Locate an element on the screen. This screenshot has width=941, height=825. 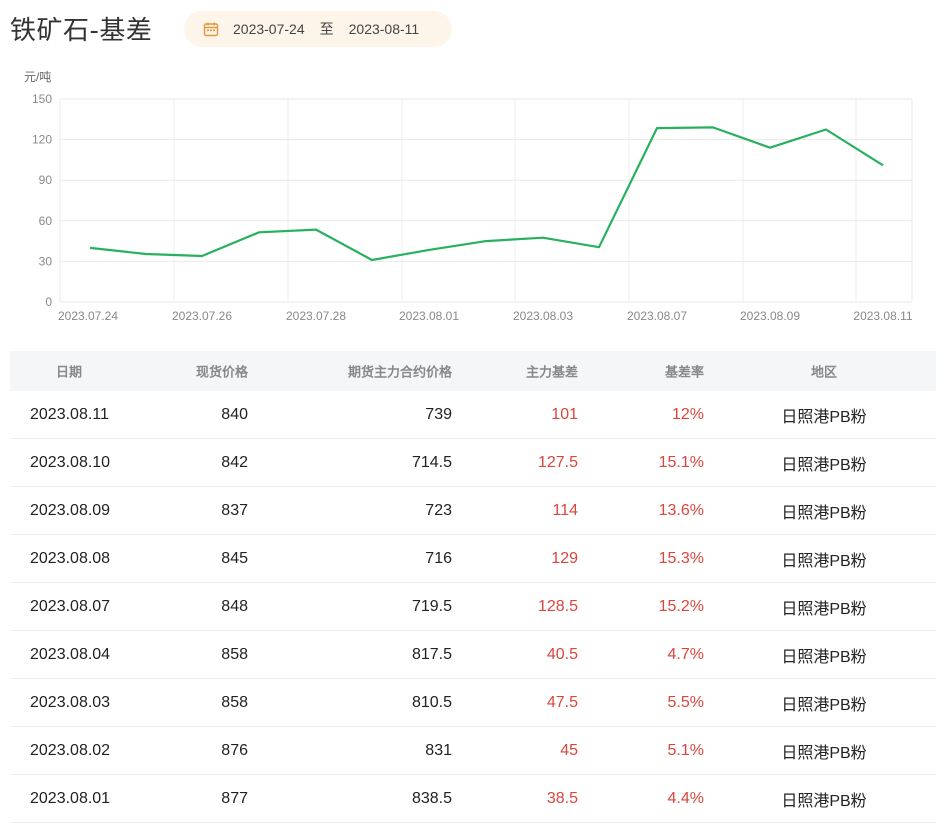
cell-spot-price: 837 is located at coordinates (234, 510).